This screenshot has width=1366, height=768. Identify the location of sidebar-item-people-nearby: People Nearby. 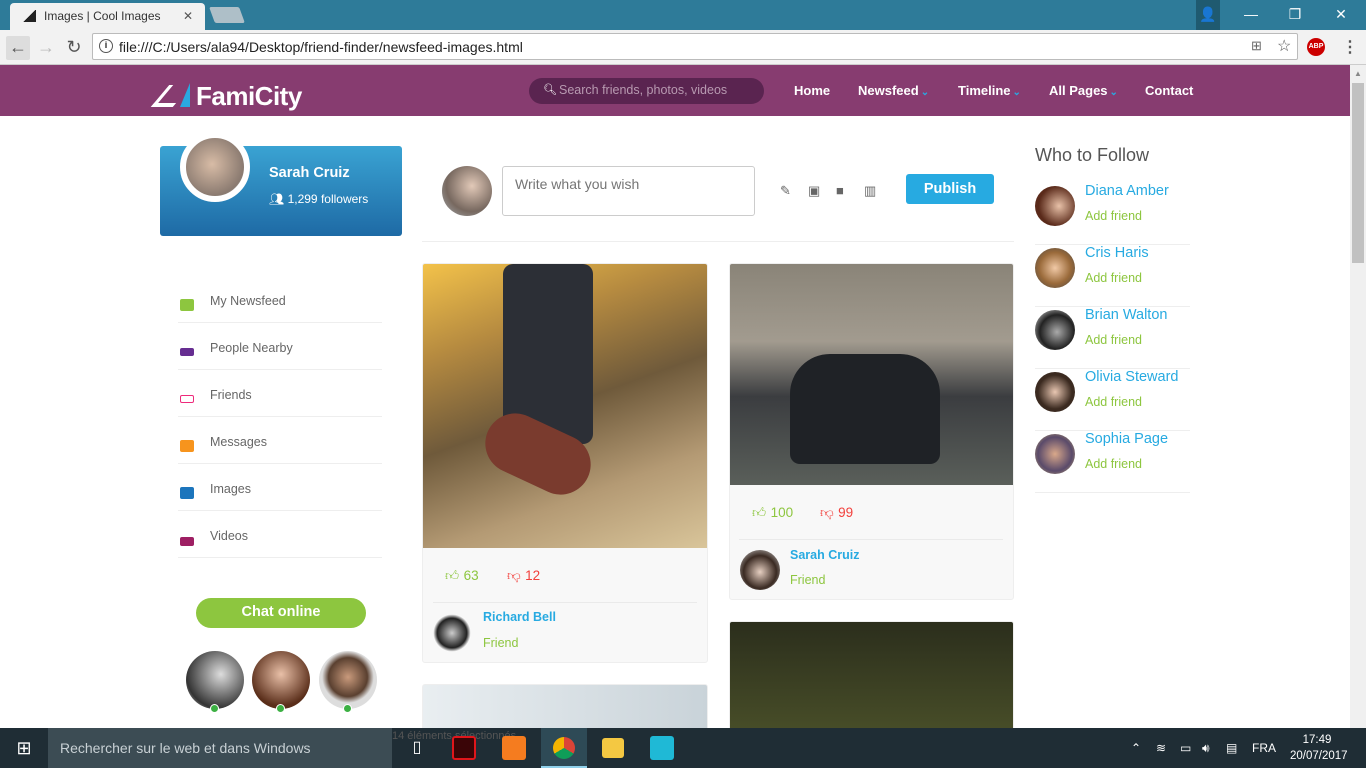
(280, 346).